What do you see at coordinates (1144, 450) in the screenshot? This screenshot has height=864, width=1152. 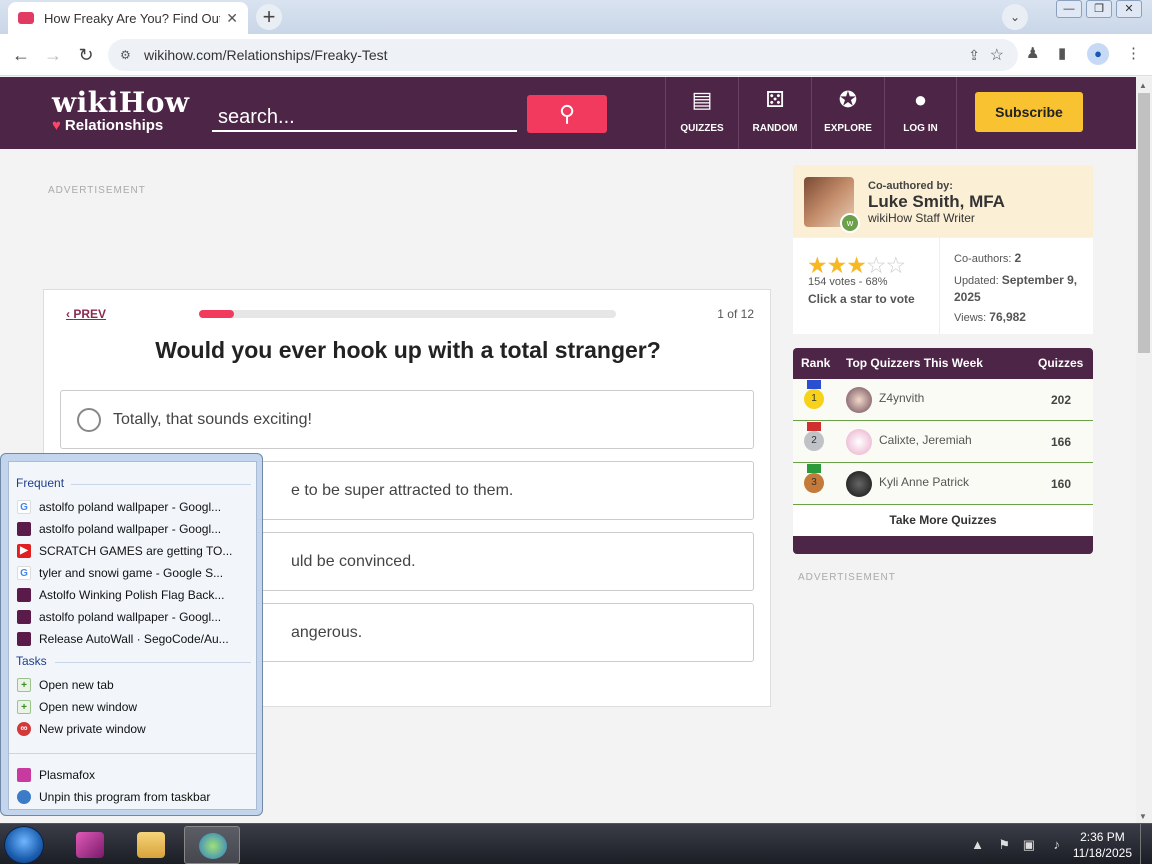 I see `page-scrollbar: ▲ ▼` at bounding box center [1144, 450].